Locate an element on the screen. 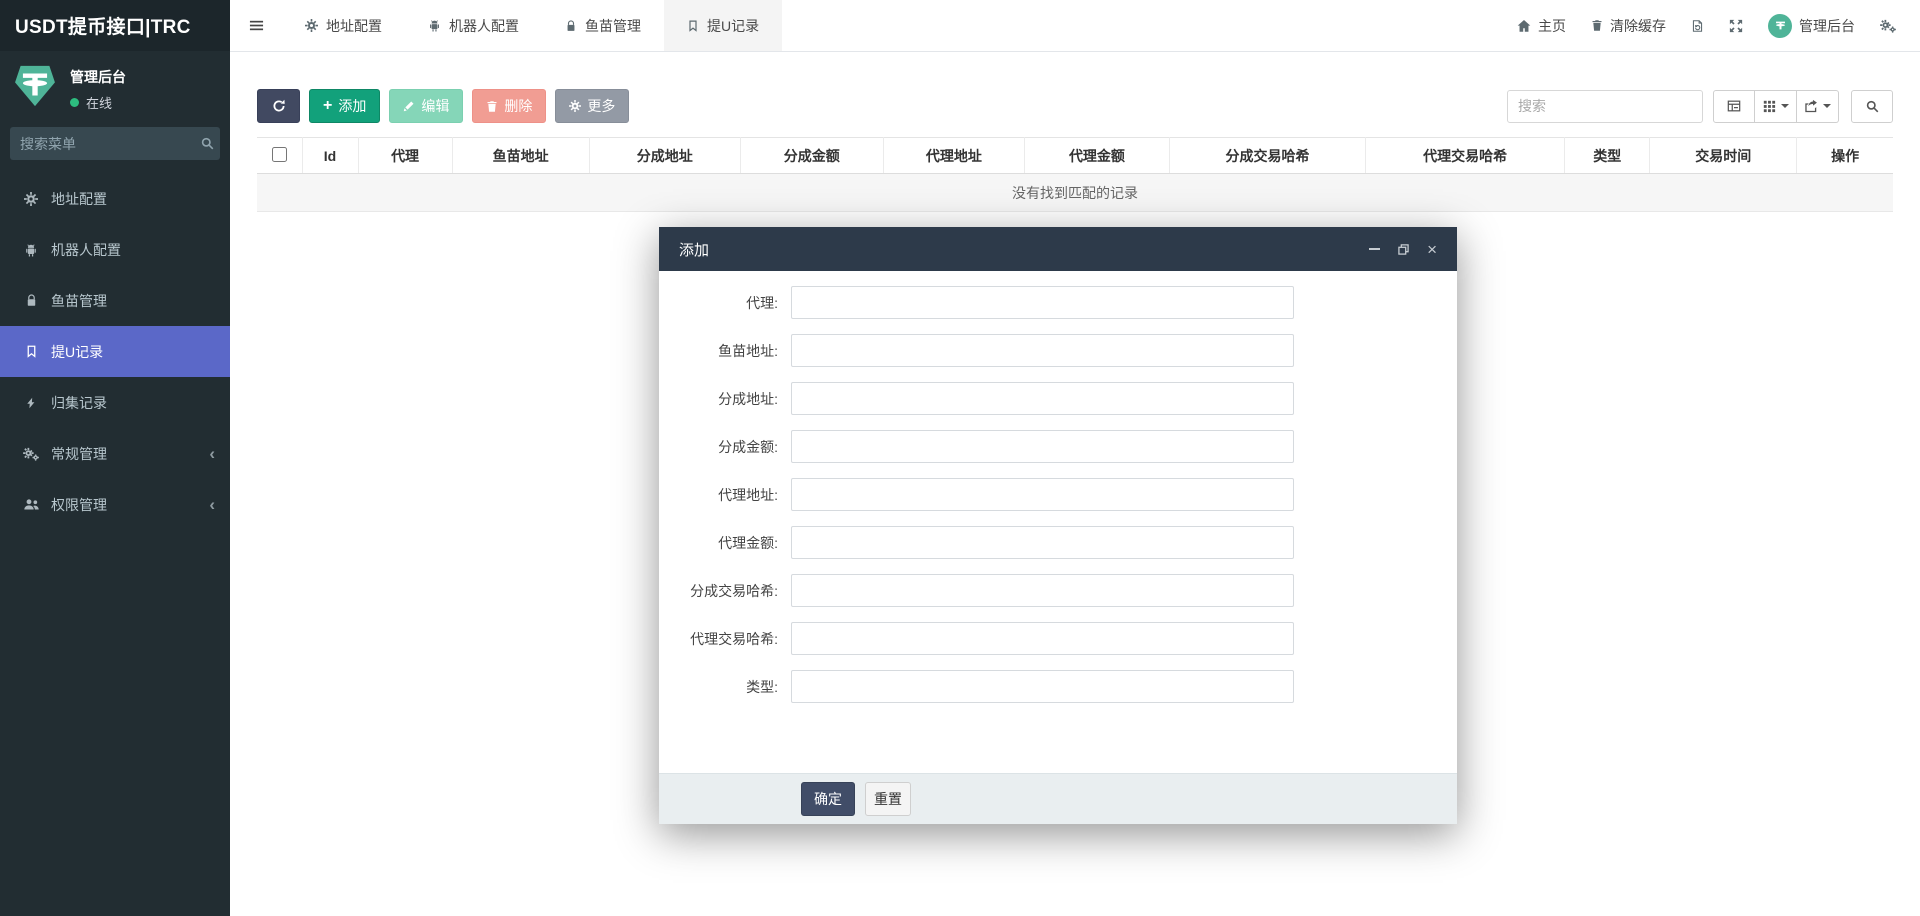 This screenshot has width=1920, height=916. tab-robot-config: 机器人配置 is located at coordinates (473, 25).